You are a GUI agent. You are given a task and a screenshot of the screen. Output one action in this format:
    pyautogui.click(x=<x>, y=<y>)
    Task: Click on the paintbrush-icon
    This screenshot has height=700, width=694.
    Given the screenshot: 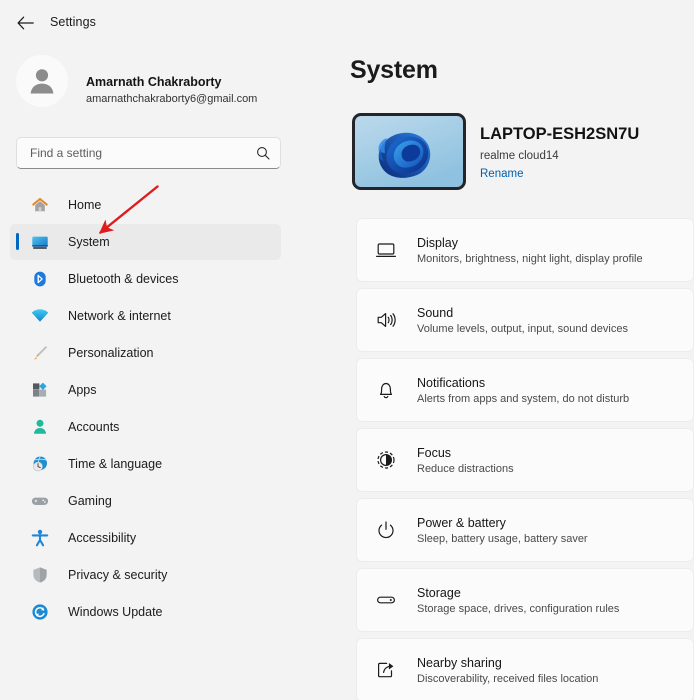 What is the action you would take?
    pyautogui.click(x=40, y=353)
    